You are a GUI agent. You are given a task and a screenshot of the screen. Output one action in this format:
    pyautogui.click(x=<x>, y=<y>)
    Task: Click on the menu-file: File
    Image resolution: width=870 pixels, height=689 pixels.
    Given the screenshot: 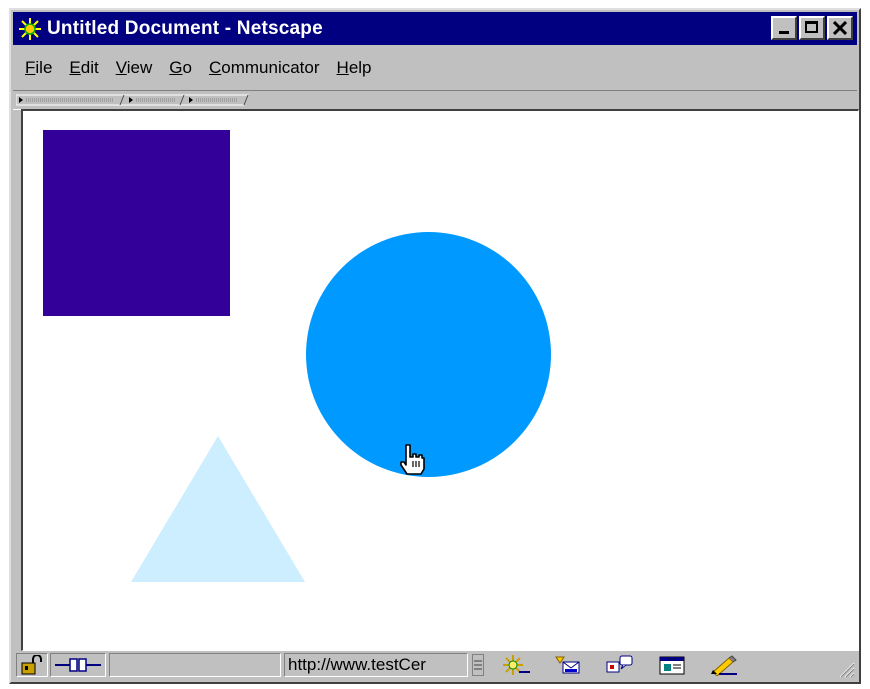 What is the action you would take?
    pyautogui.click(x=38, y=68)
    